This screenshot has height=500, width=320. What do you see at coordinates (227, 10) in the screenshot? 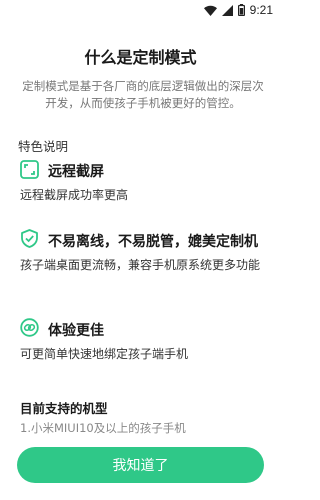
I see `cellular-signal-icon` at bounding box center [227, 10].